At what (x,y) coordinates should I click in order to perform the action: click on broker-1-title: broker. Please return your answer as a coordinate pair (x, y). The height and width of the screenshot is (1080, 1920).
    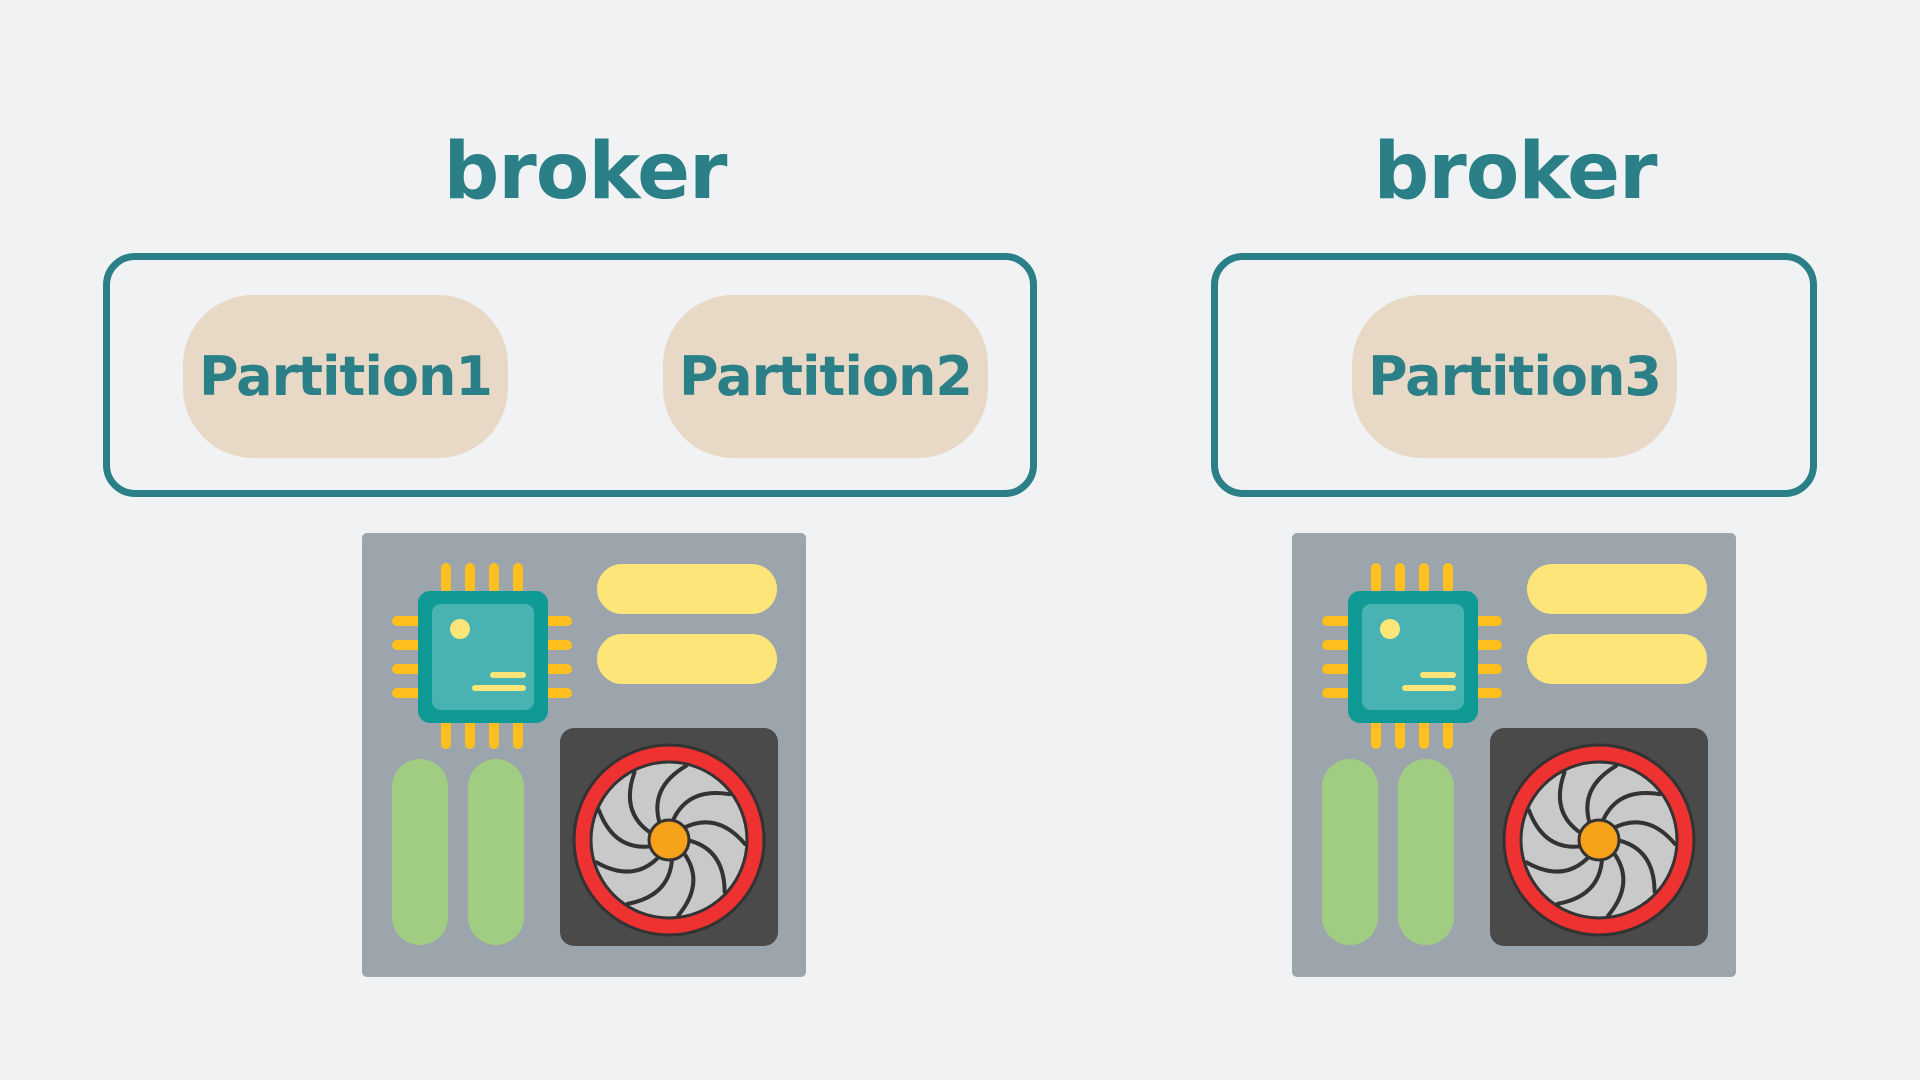
    Looking at the image, I should click on (585, 172).